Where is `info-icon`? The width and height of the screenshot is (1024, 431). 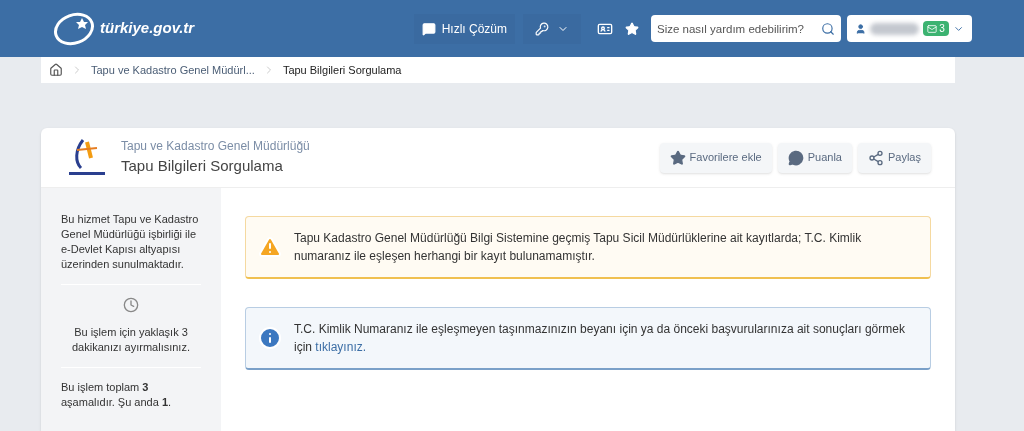
info-icon is located at coordinates (270, 338).